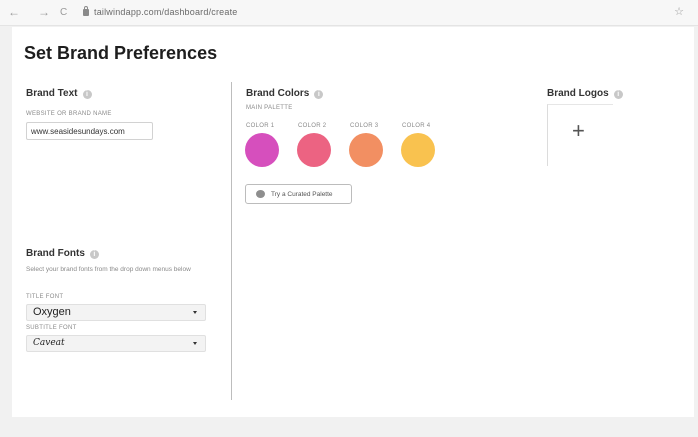 This screenshot has height=437, width=698. I want to click on color-3-label: COLOR 3, so click(364, 126).